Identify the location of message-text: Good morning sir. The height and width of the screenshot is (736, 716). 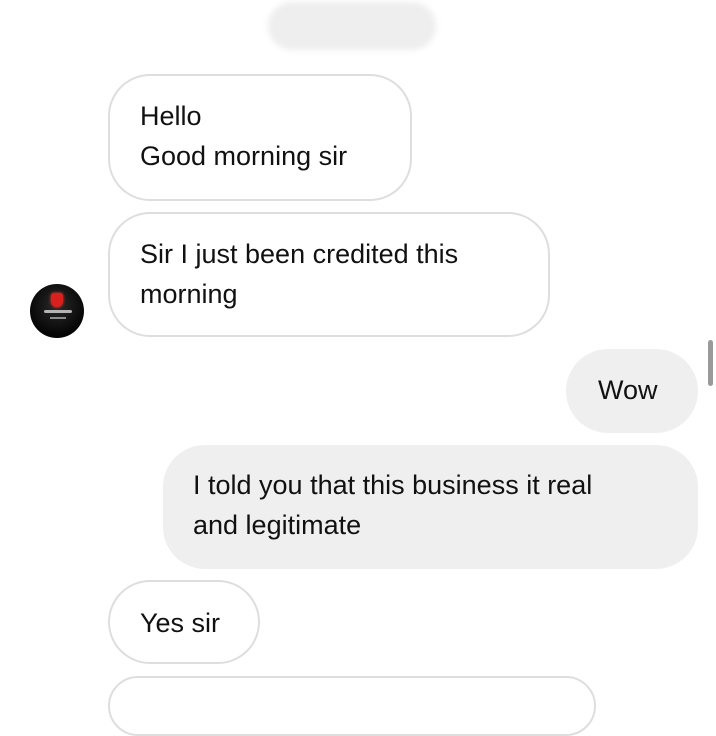
(244, 156).